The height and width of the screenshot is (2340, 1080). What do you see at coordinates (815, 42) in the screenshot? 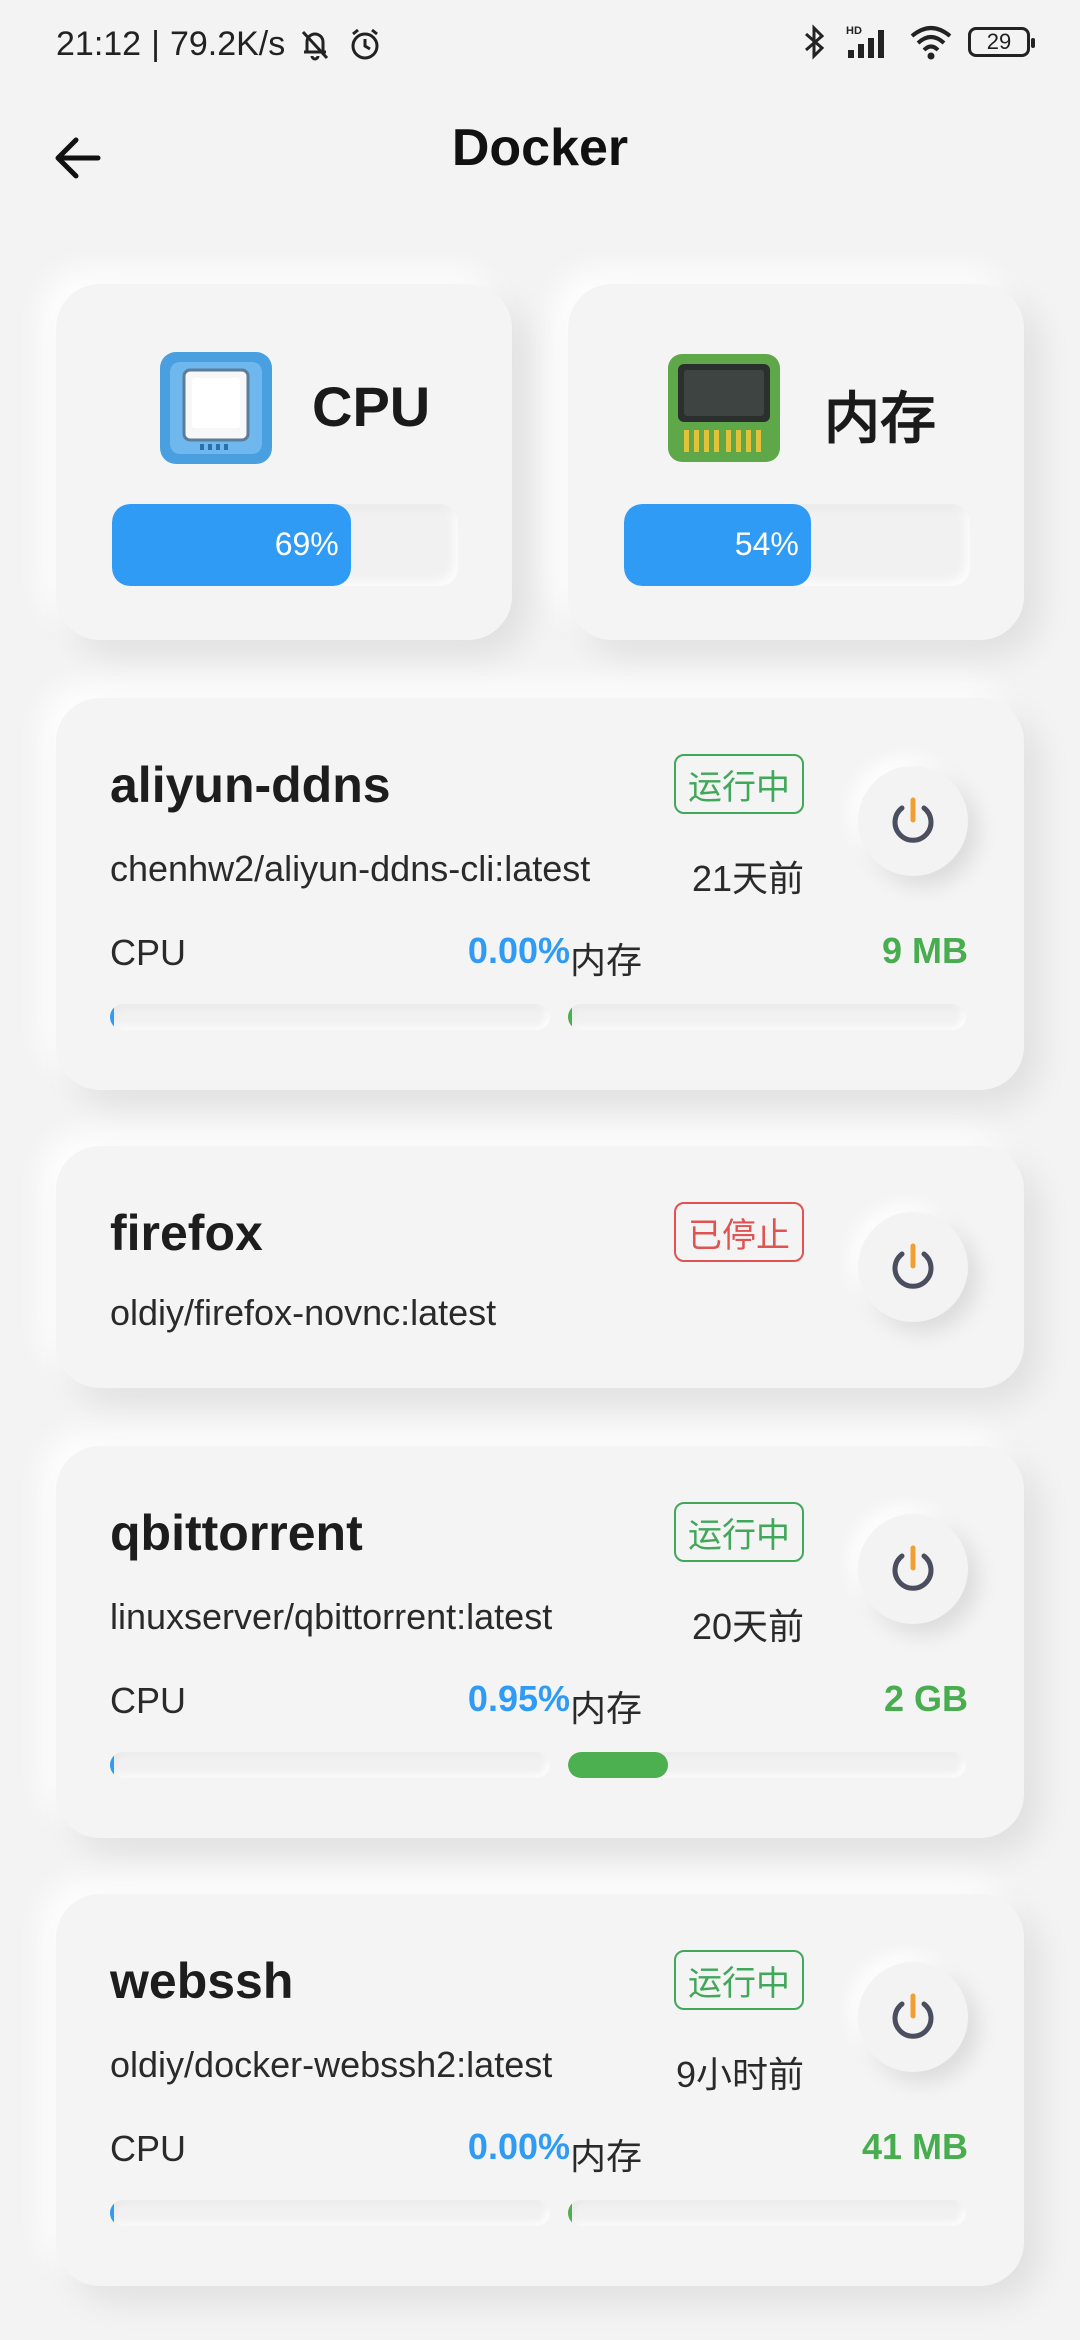
I see `bluetooth-icon` at bounding box center [815, 42].